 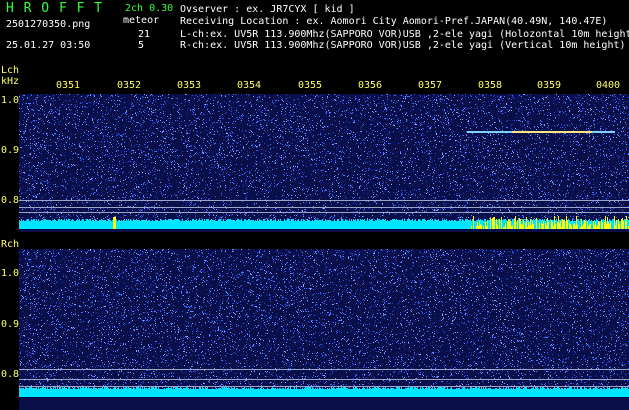 I want to click on time-label: 0354, so click(x=249, y=85).